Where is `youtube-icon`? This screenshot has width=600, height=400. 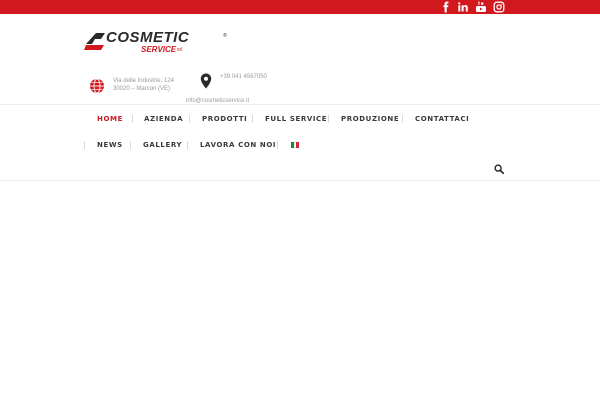
youtube-icon is located at coordinates (481, 7).